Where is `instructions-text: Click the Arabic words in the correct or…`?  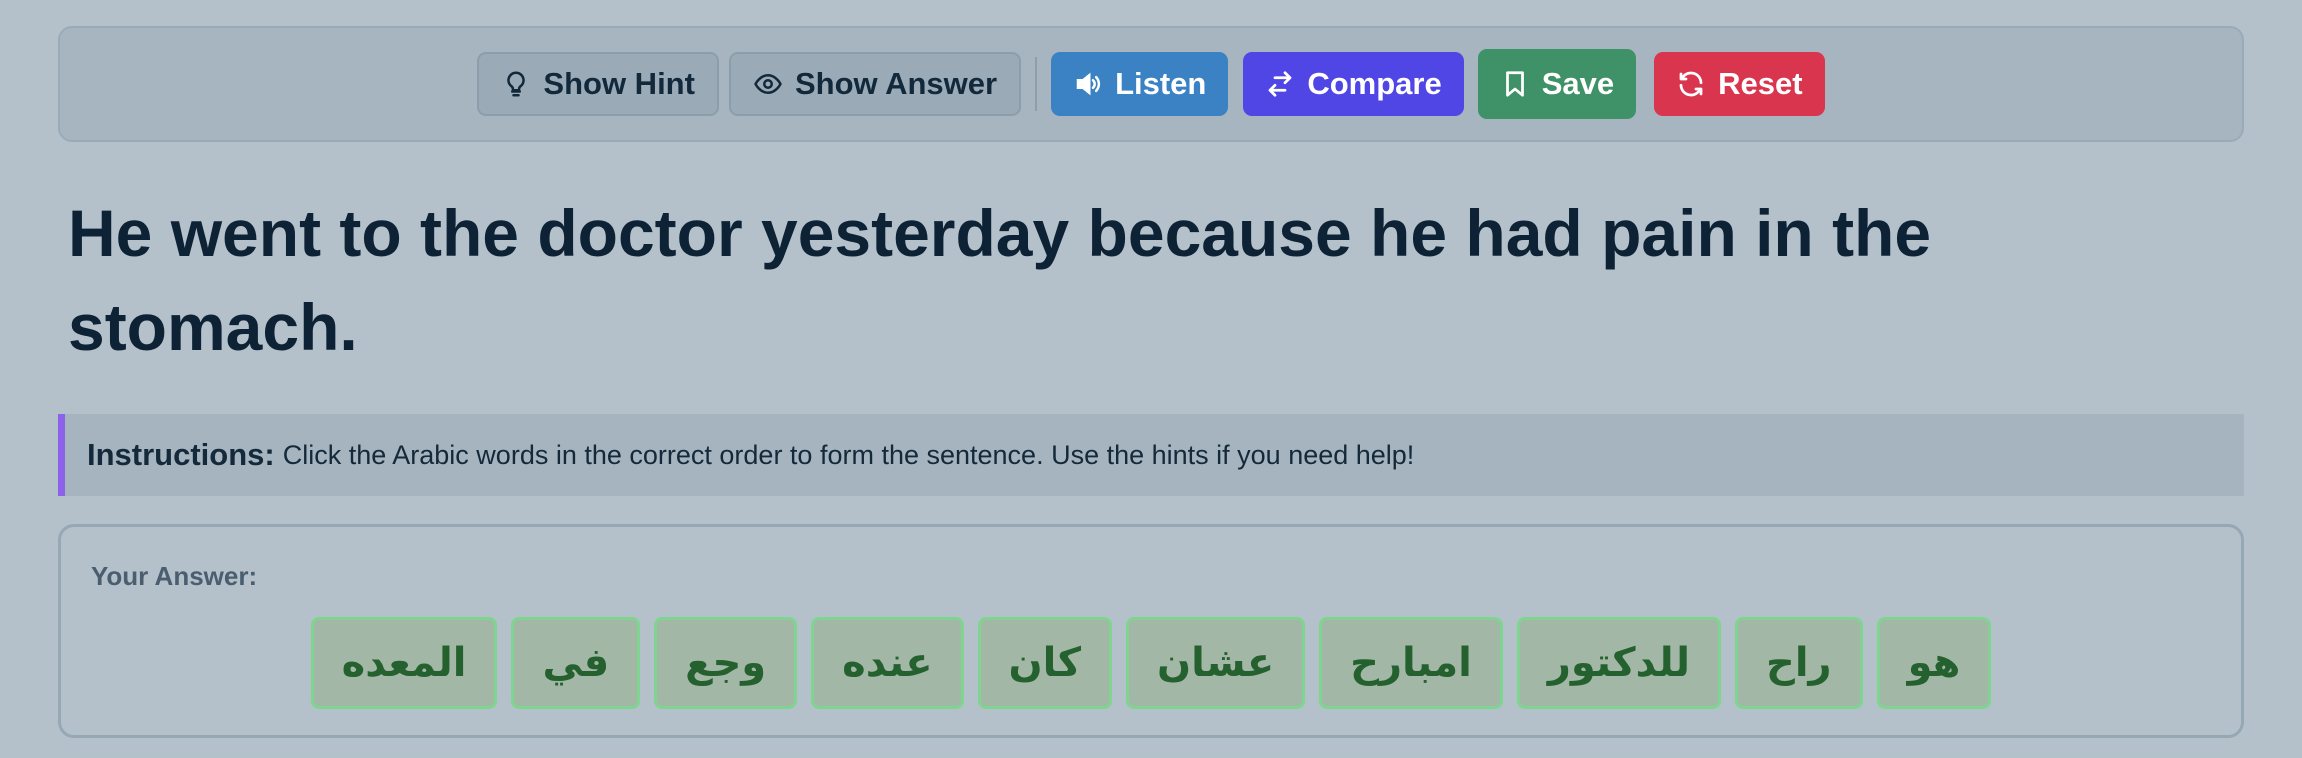 instructions-text: Click the Arabic words in the correct or… is located at coordinates (848, 454).